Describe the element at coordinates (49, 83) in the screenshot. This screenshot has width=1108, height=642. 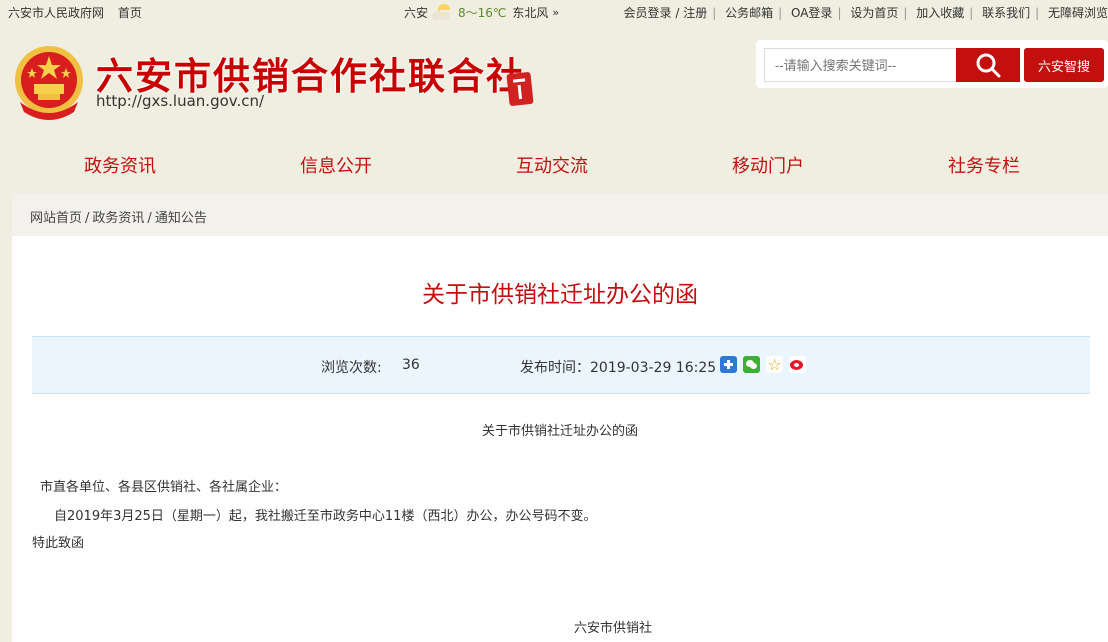
I see `national-emblem-icon` at that location.